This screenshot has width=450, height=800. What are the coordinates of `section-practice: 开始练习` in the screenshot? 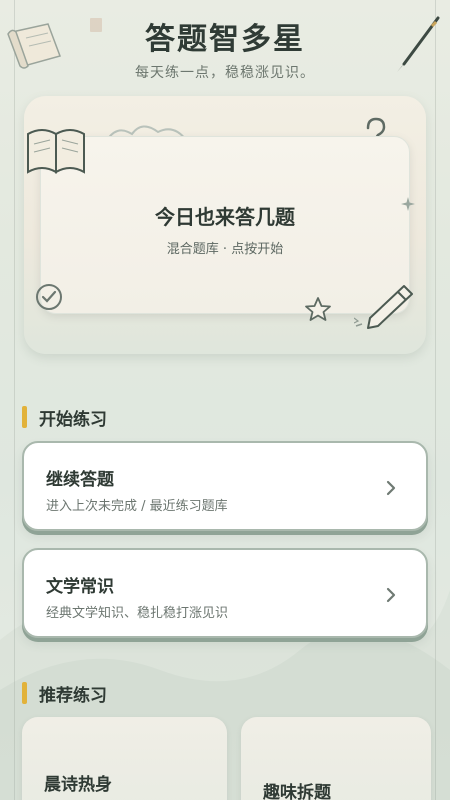 It's located at (64, 417).